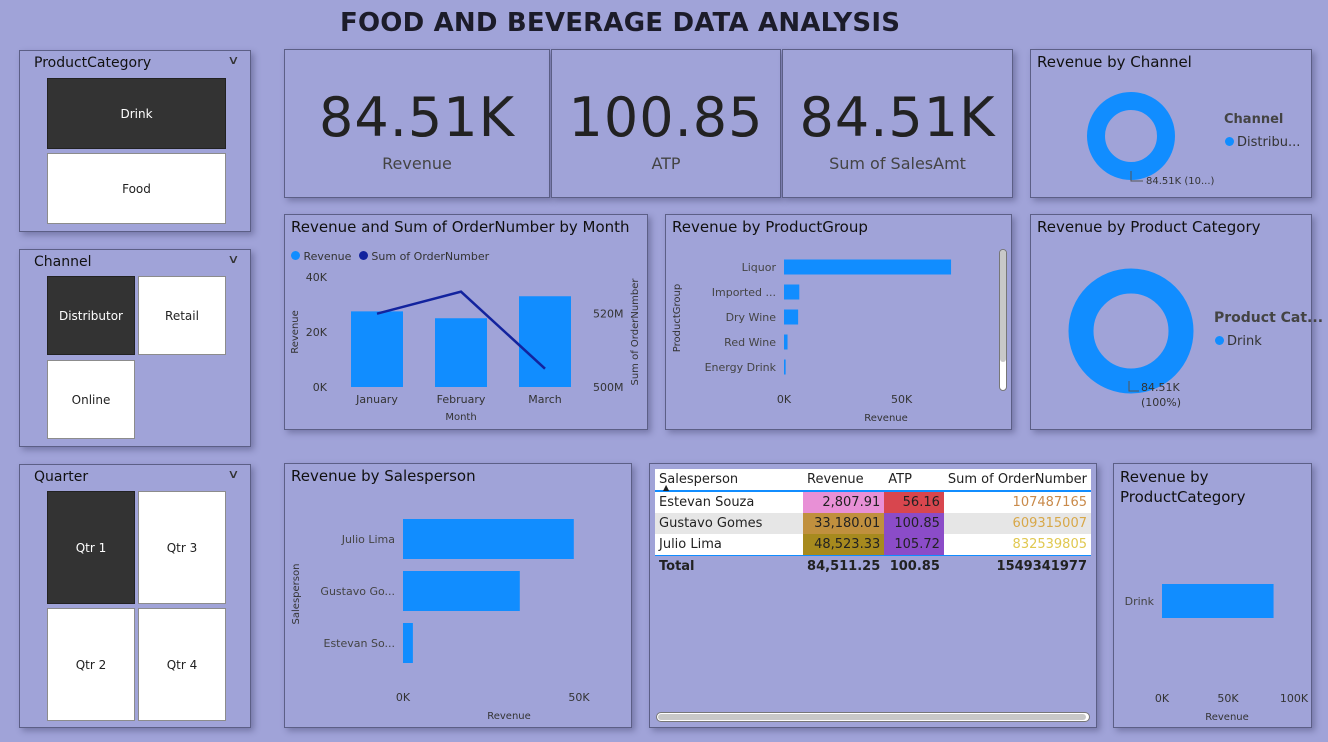 The image size is (1328, 742). What do you see at coordinates (844, 502) in the screenshot?
I see `cell-revenue: 2,807.91` at bounding box center [844, 502].